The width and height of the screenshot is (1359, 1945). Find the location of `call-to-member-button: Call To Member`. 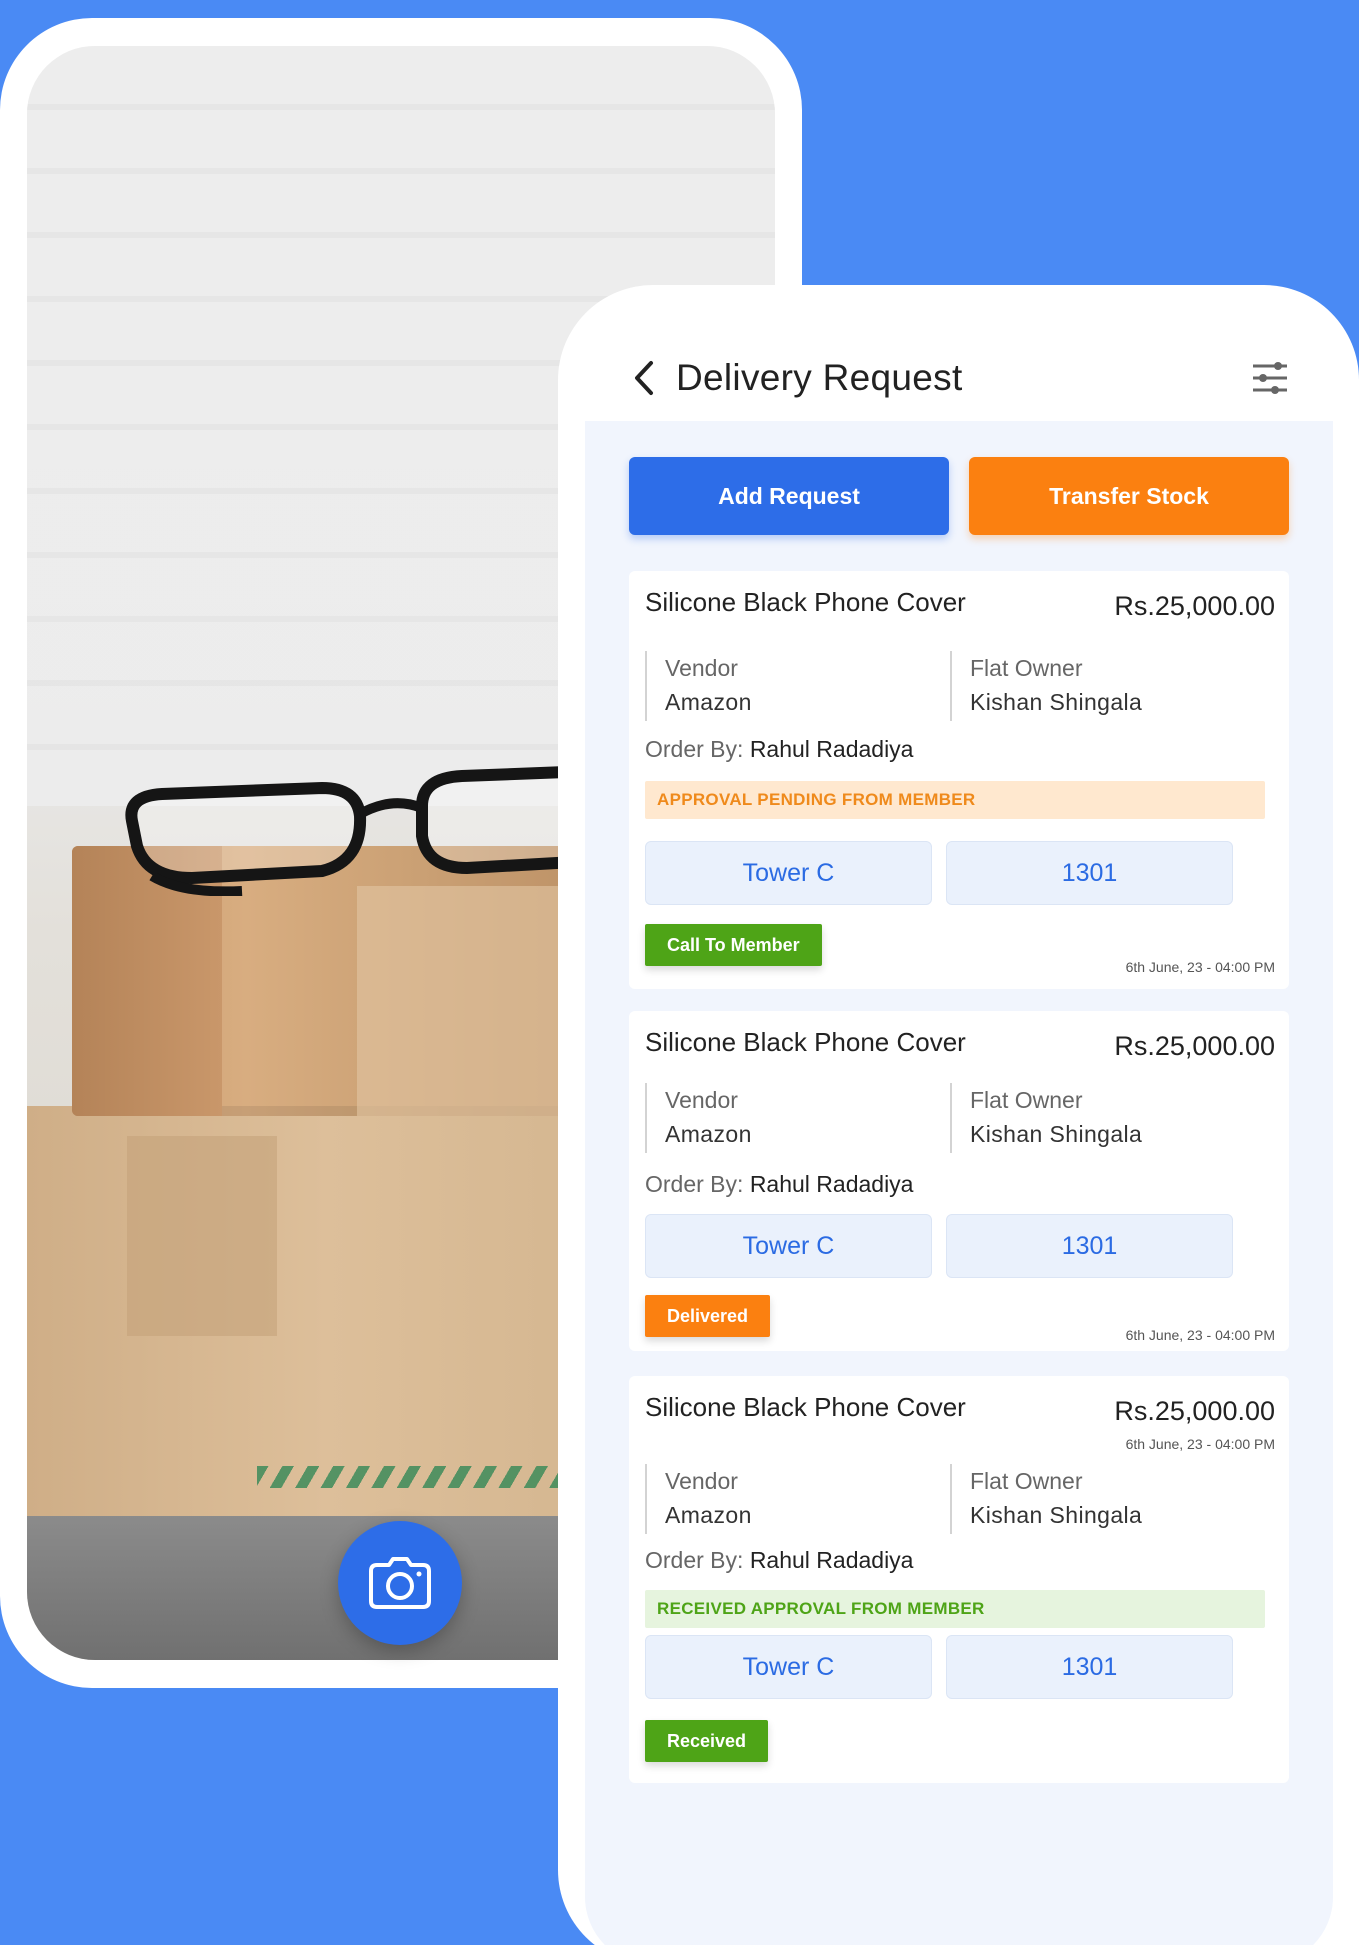

call-to-member-button: Call To Member is located at coordinates (733, 945).